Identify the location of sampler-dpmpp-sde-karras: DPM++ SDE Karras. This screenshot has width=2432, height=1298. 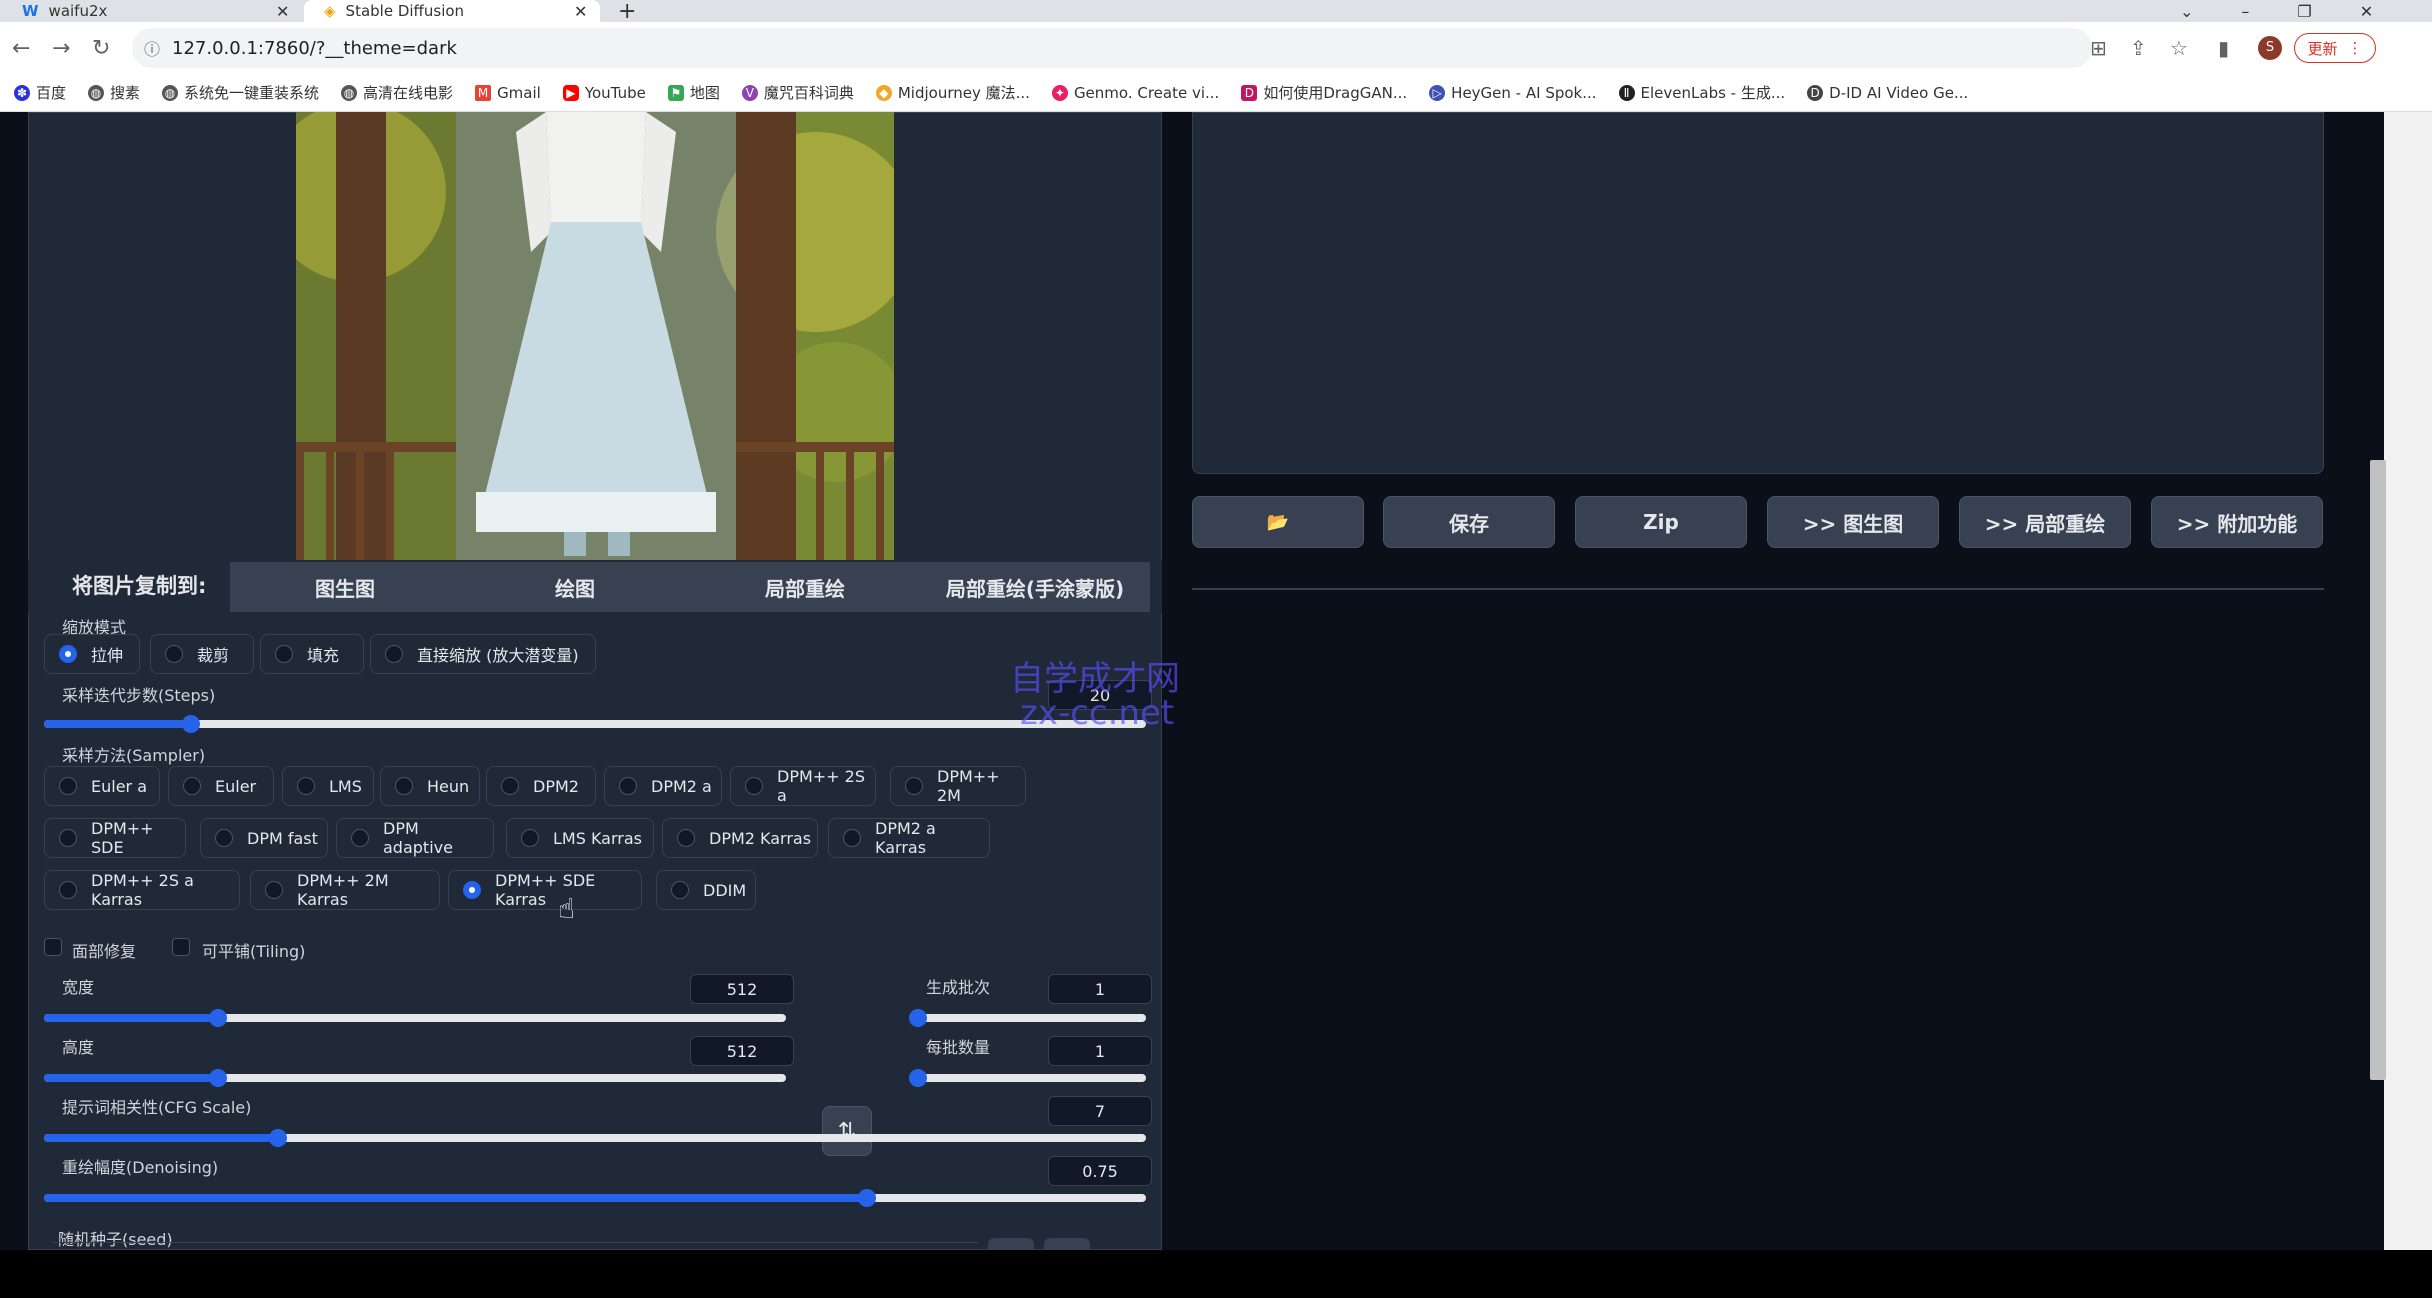
(545, 890).